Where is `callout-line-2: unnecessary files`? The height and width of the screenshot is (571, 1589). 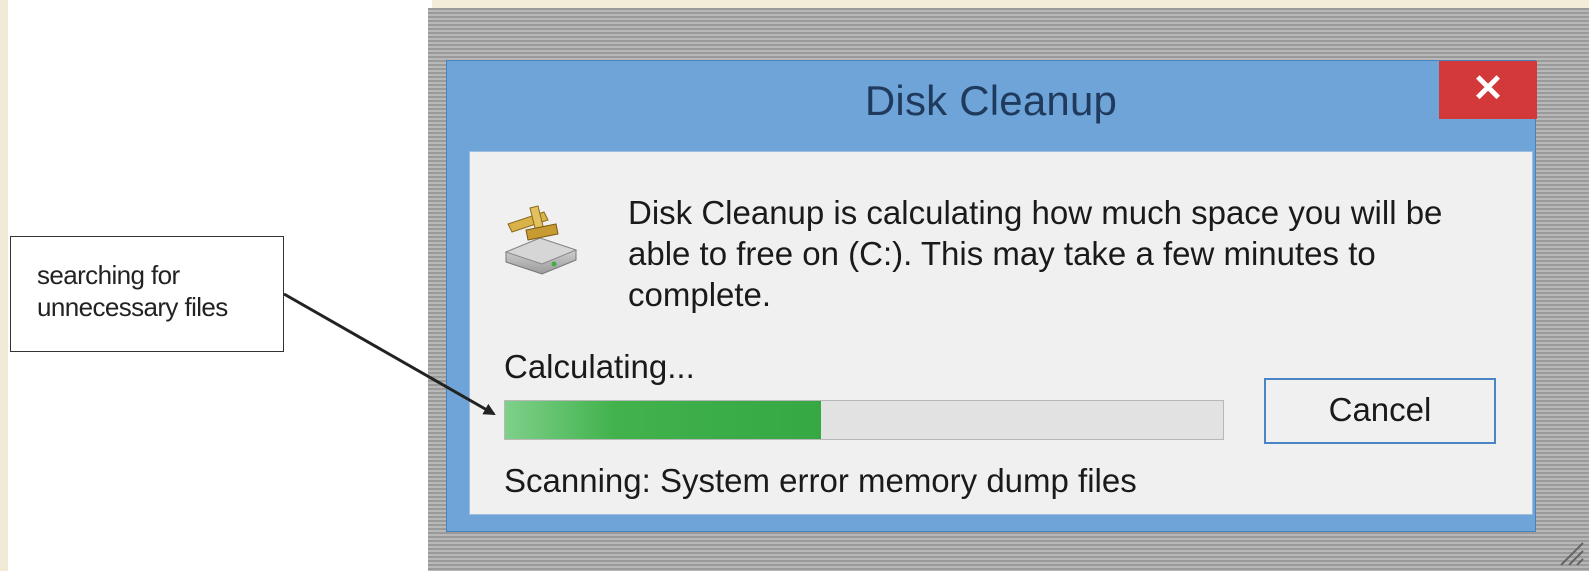
callout-line-2: unnecessary files is located at coordinates (132, 307).